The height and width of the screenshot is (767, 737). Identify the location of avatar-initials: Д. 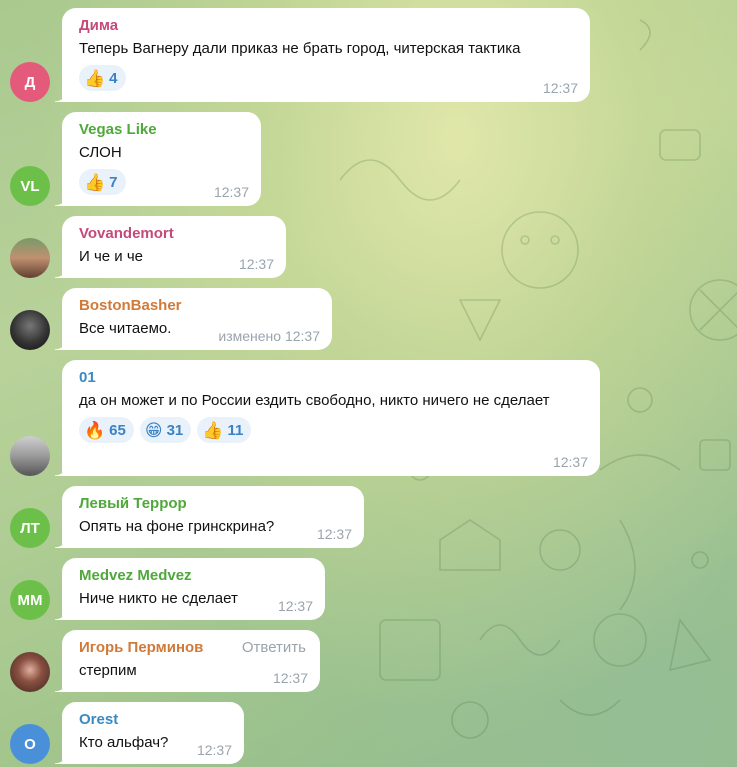
(30, 82).